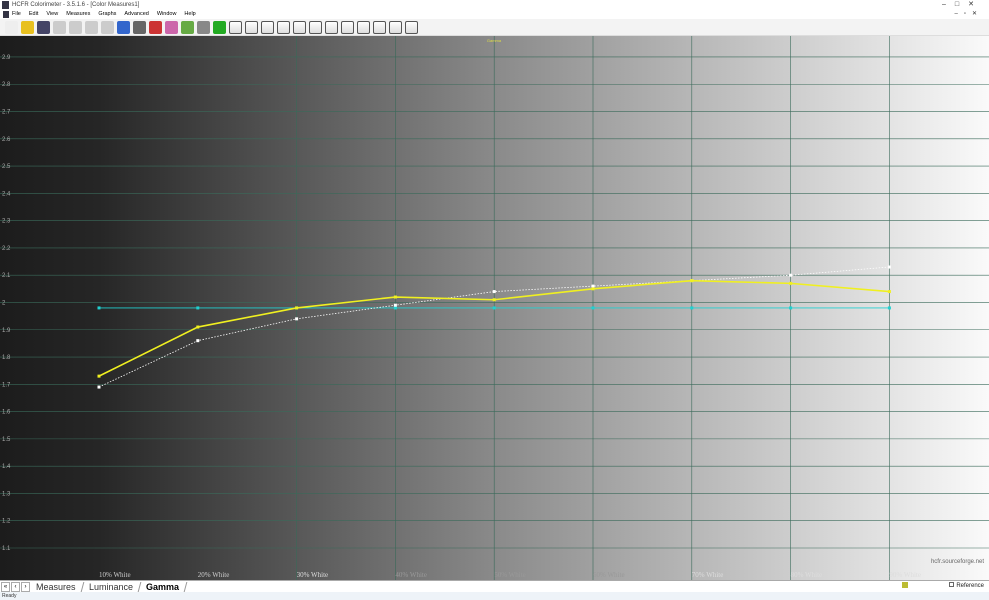 This screenshot has width=989, height=600. I want to click on y-tick-label: 2.6, so click(6, 140).